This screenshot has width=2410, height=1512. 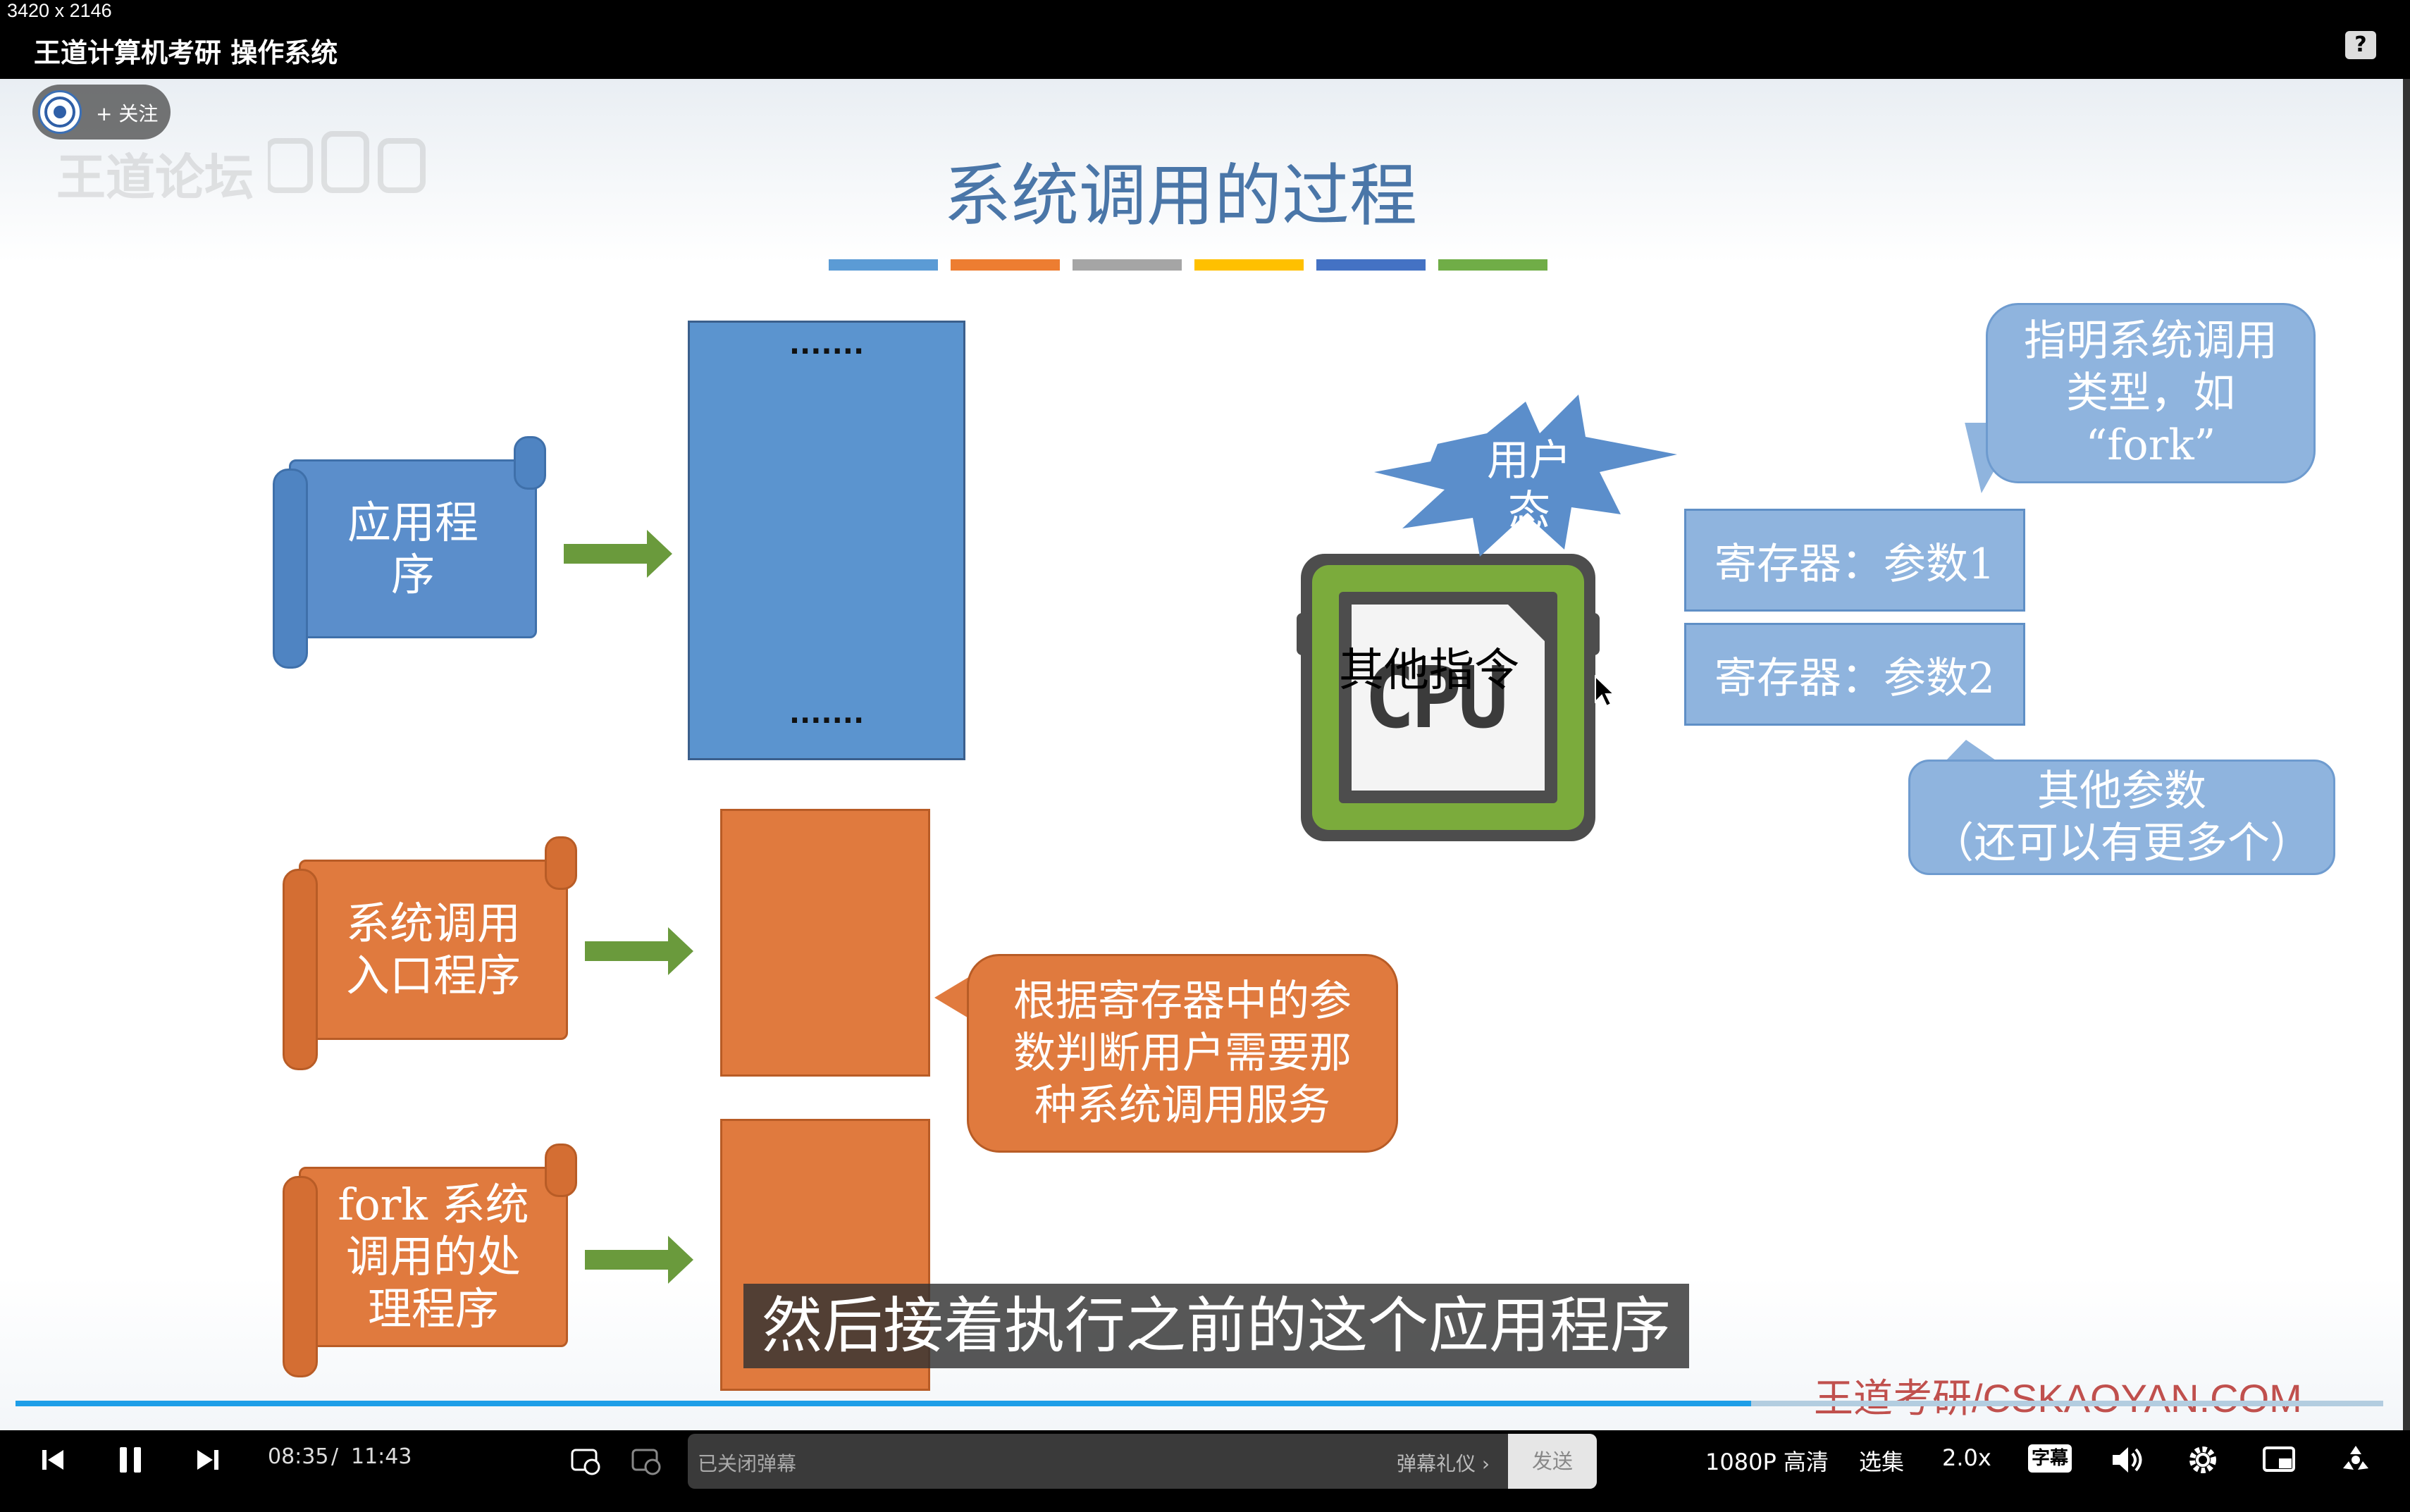 I want to click on progress-fill, so click(x=883, y=1403).